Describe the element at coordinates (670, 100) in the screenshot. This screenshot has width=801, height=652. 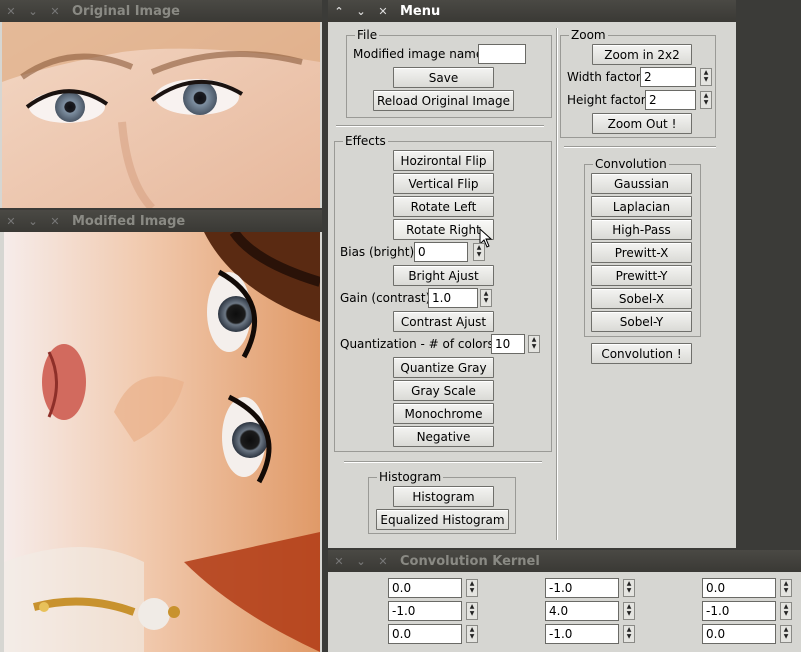
I see `height-factor-input: 2` at that location.